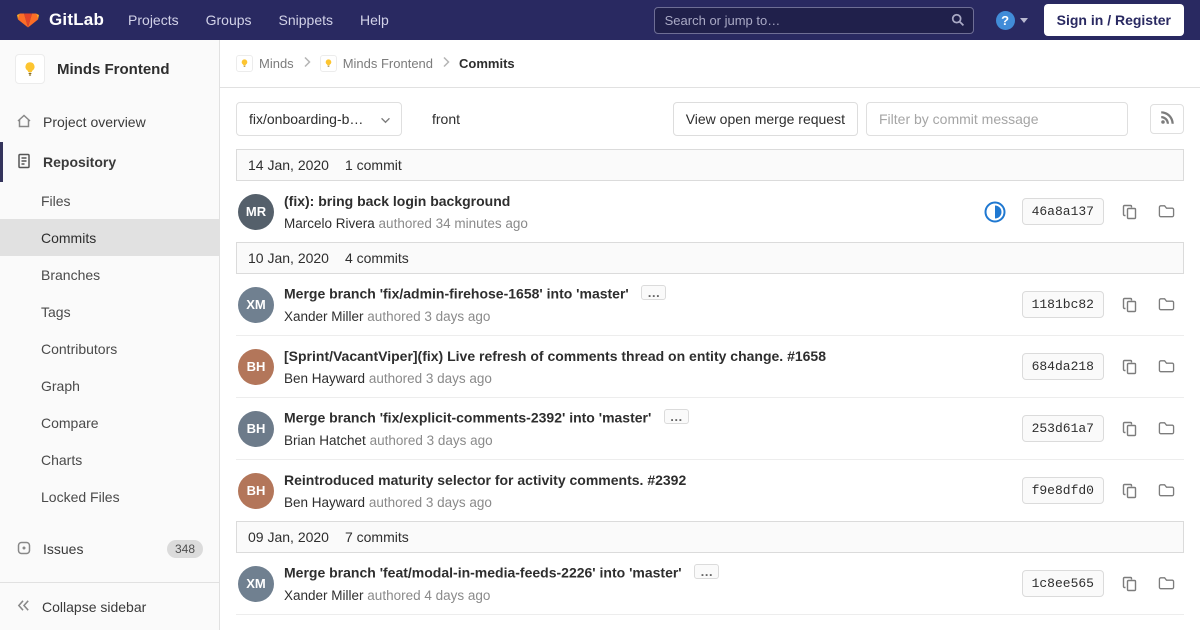  What do you see at coordinates (109, 459) in the screenshot?
I see `sidebar-item-charts: Charts` at bounding box center [109, 459].